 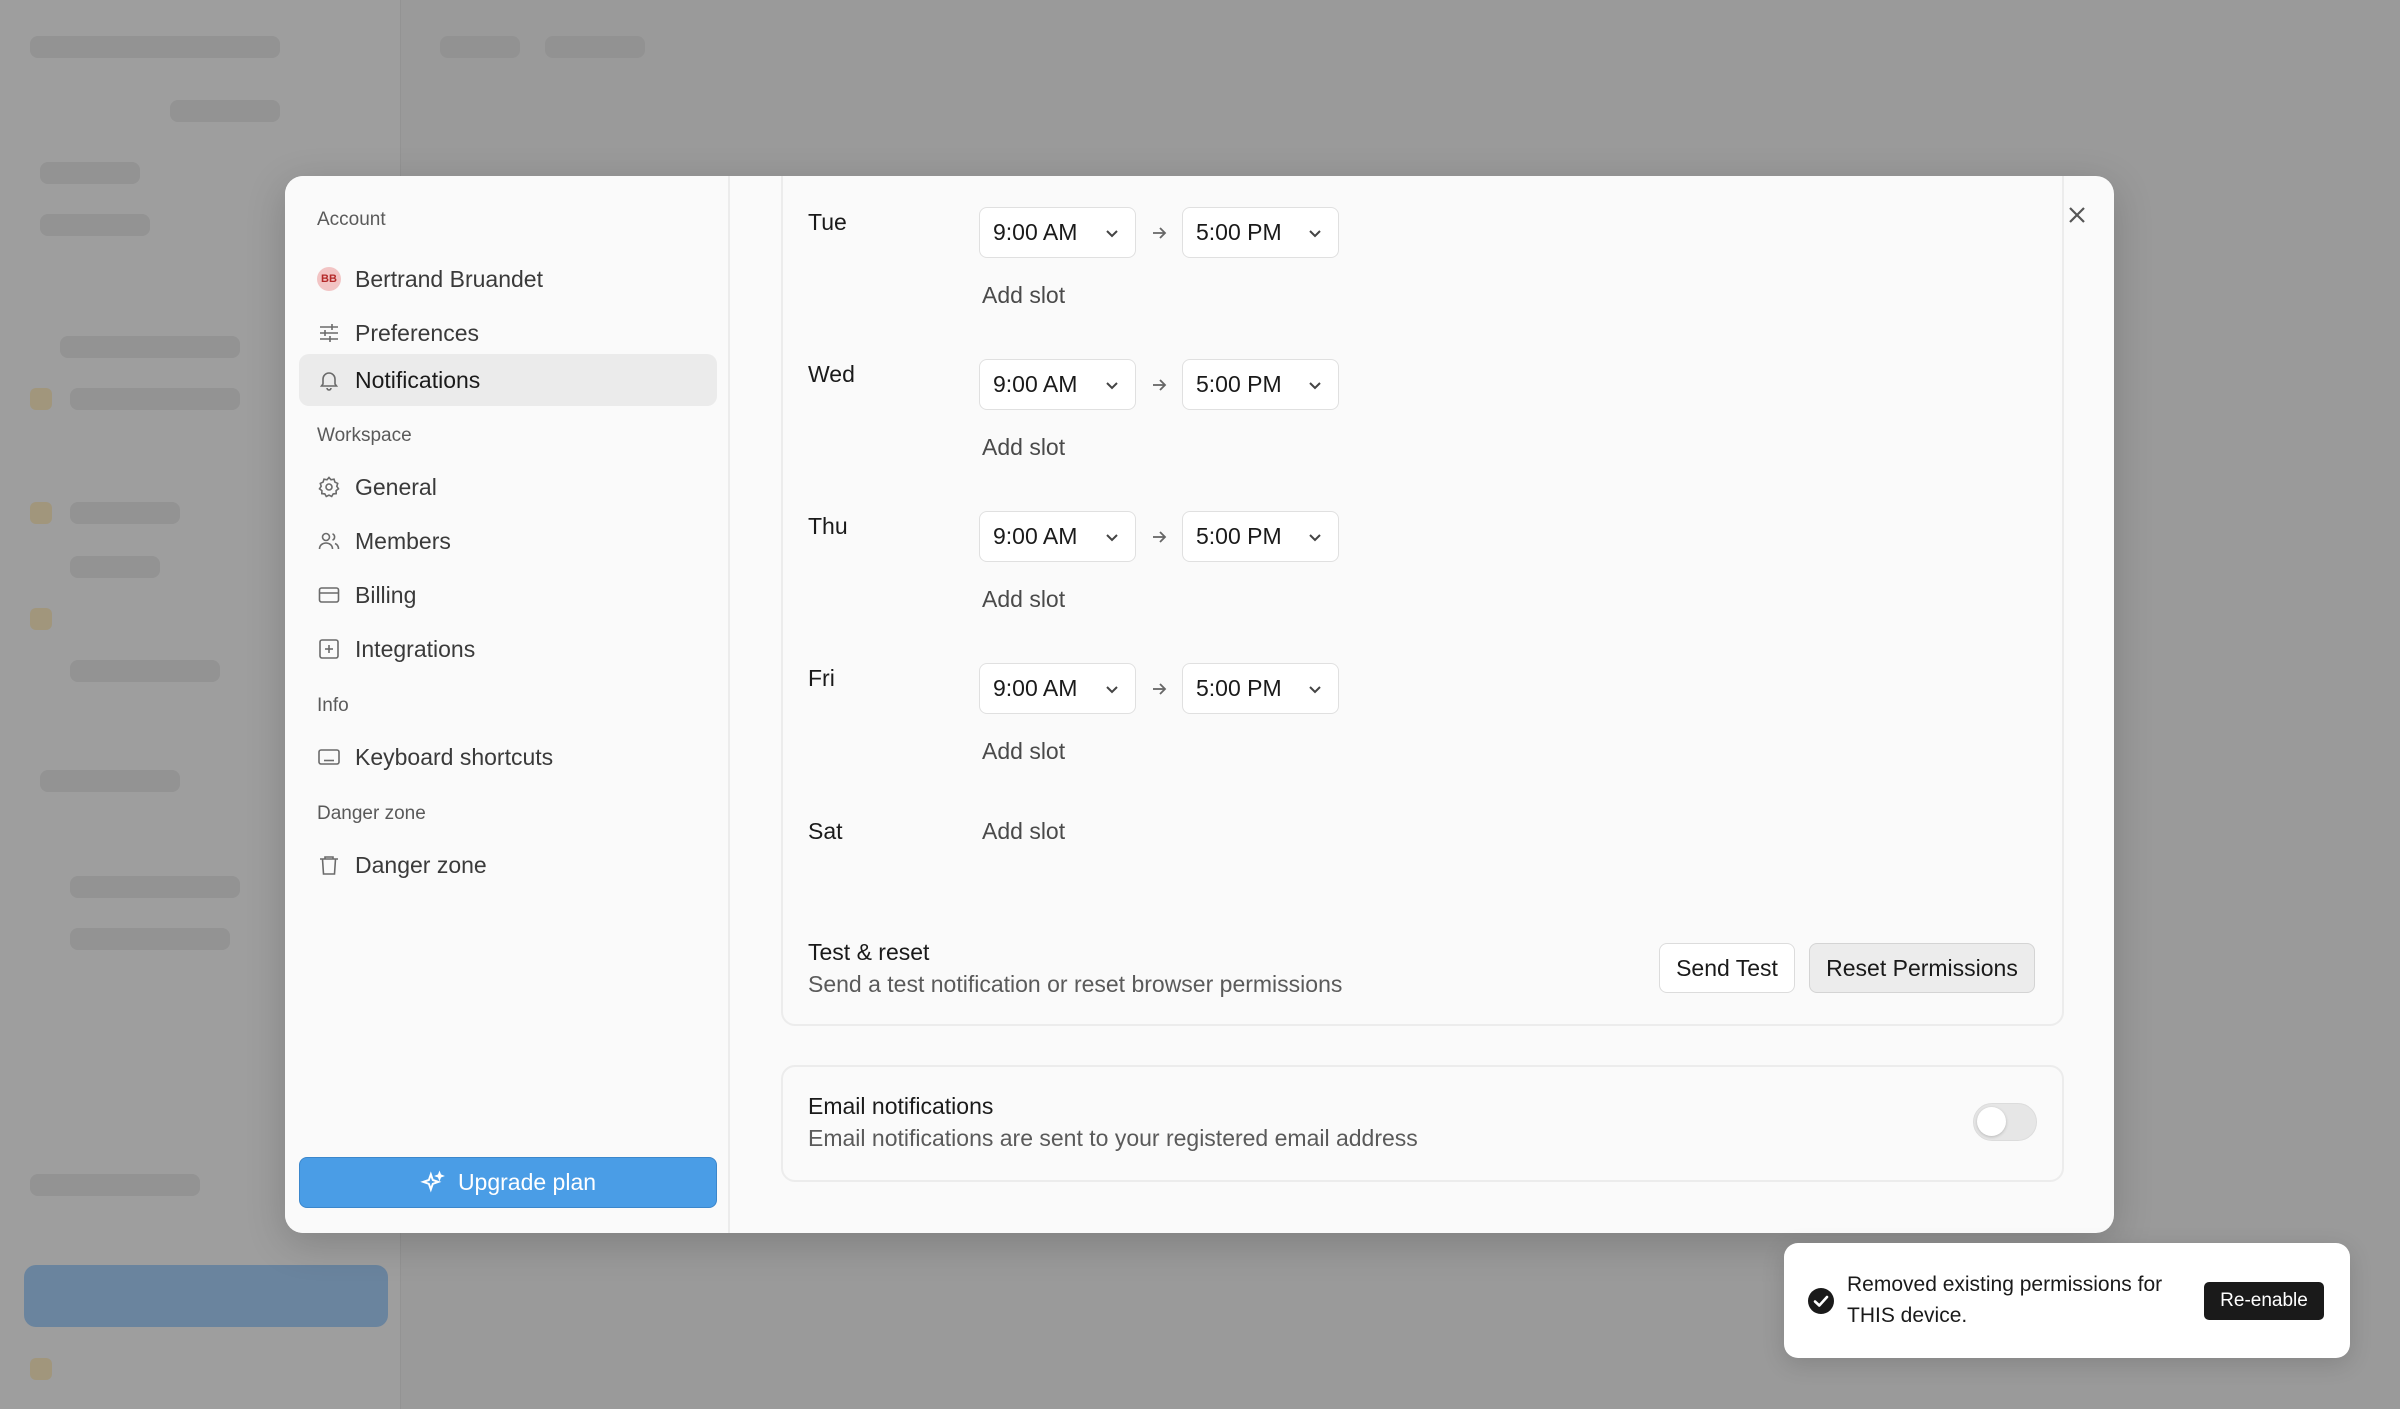 What do you see at coordinates (449, 278) in the screenshot?
I see `sidebar-item-label: Bertrand Bruandet` at bounding box center [449, 278].